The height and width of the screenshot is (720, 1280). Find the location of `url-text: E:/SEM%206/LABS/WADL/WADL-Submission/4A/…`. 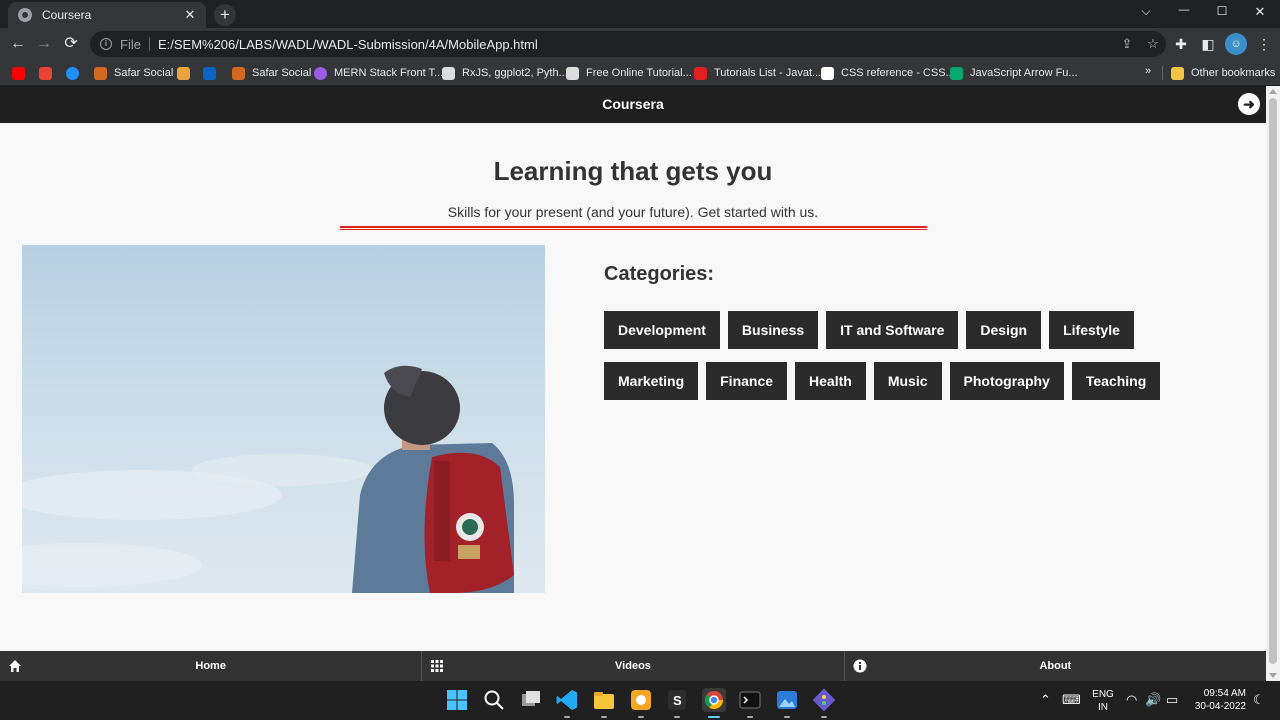

url-text: E:/SEM%206/LABS/WADL/WADL-Submission/4A/… is located at coordinates (636, 44).